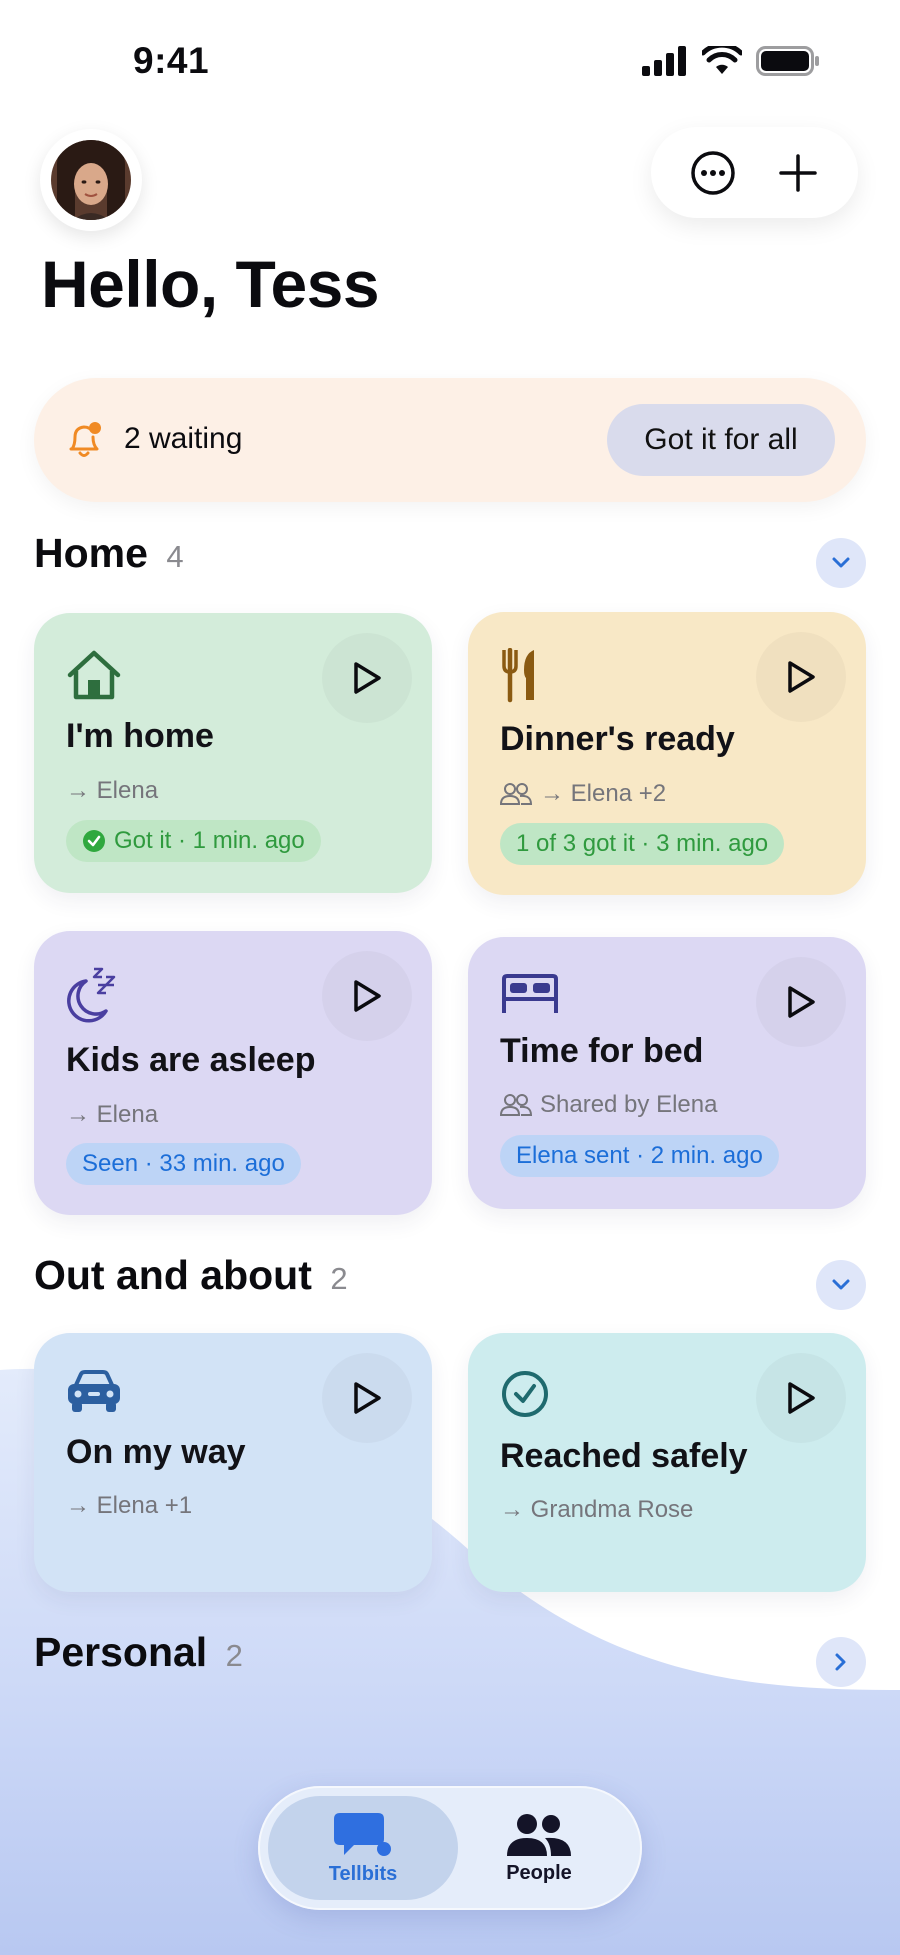  What do you see at coordinates (798, 173) in the screenshot?
I see `add-icon` at bounding box center [798, 173].